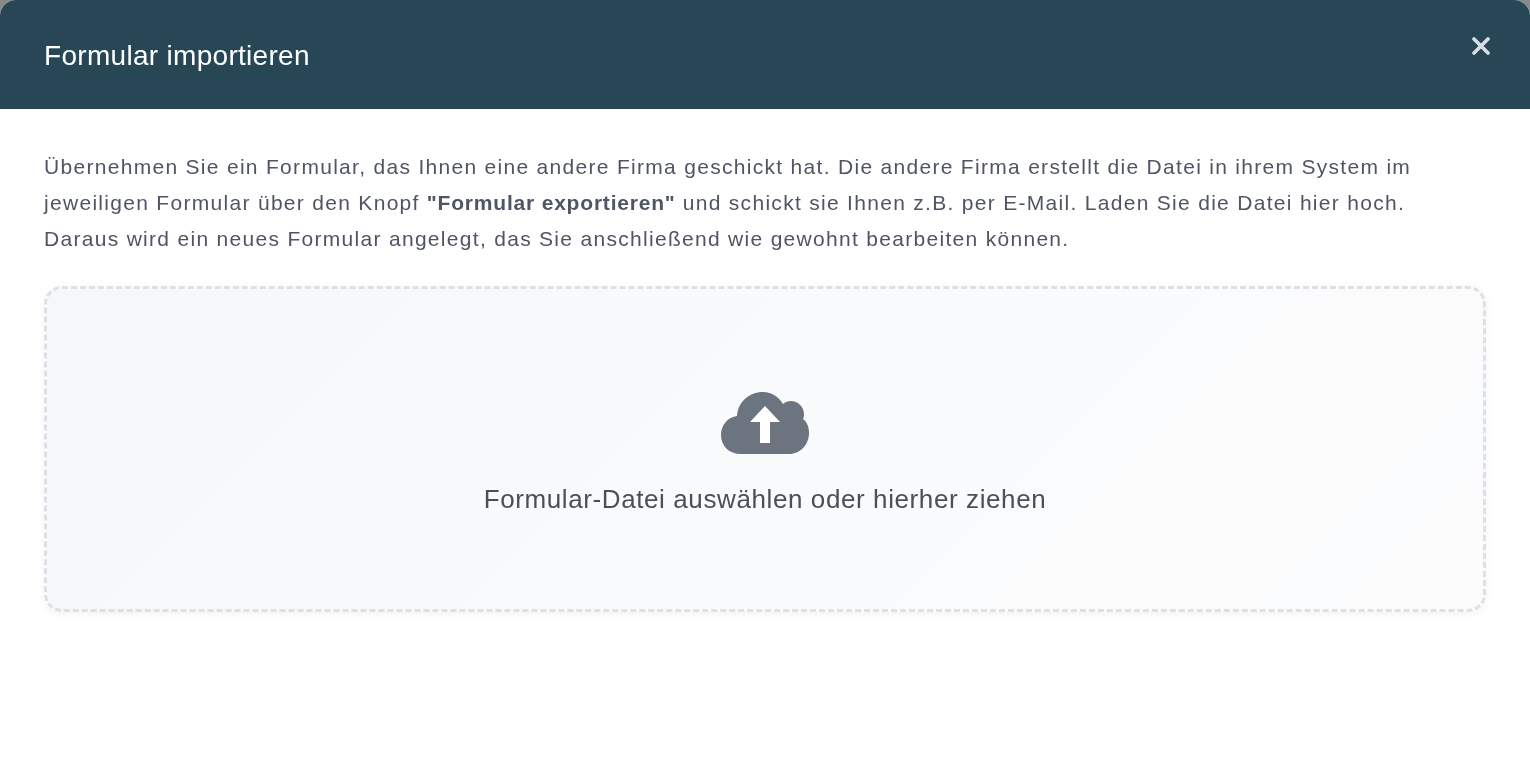  What do you see at coordinates (728, 203) in the screenshot?
I see `description-text: Übernehmen Sie ein Formular, das Ihnen eine andere Firma geschickt hat. Die andere Firma erstellt die Datei in ihrem System im jeweiligen Formular über den Knopf "Formular exportieren" und schickt sie Ihnen z.B. per E-Mail. Laden Sie die Datei hier hoch. Daraus wird ein neues Formular angelegt, das Sie anschließend wie gewohnt bearbeiten können.` at bounding box center [728, 203].